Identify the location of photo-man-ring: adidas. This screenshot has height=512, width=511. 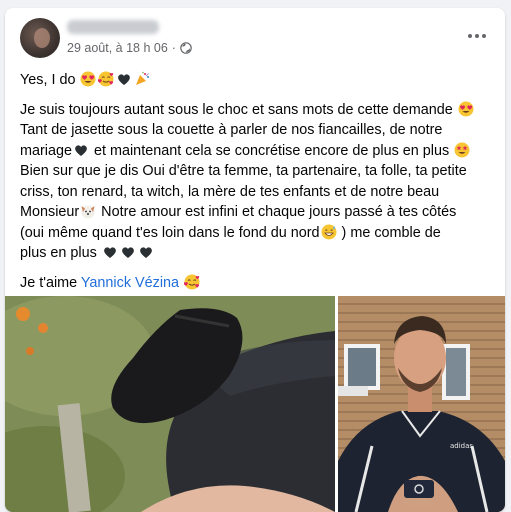
(421, 404).